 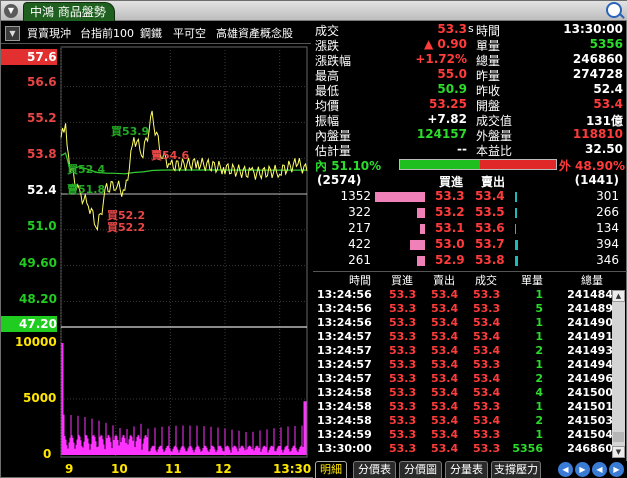 What do you see at coordinates (607, 212) in the screenshot?
I see `ask-qty: 266` at bounding box center [607, 212].